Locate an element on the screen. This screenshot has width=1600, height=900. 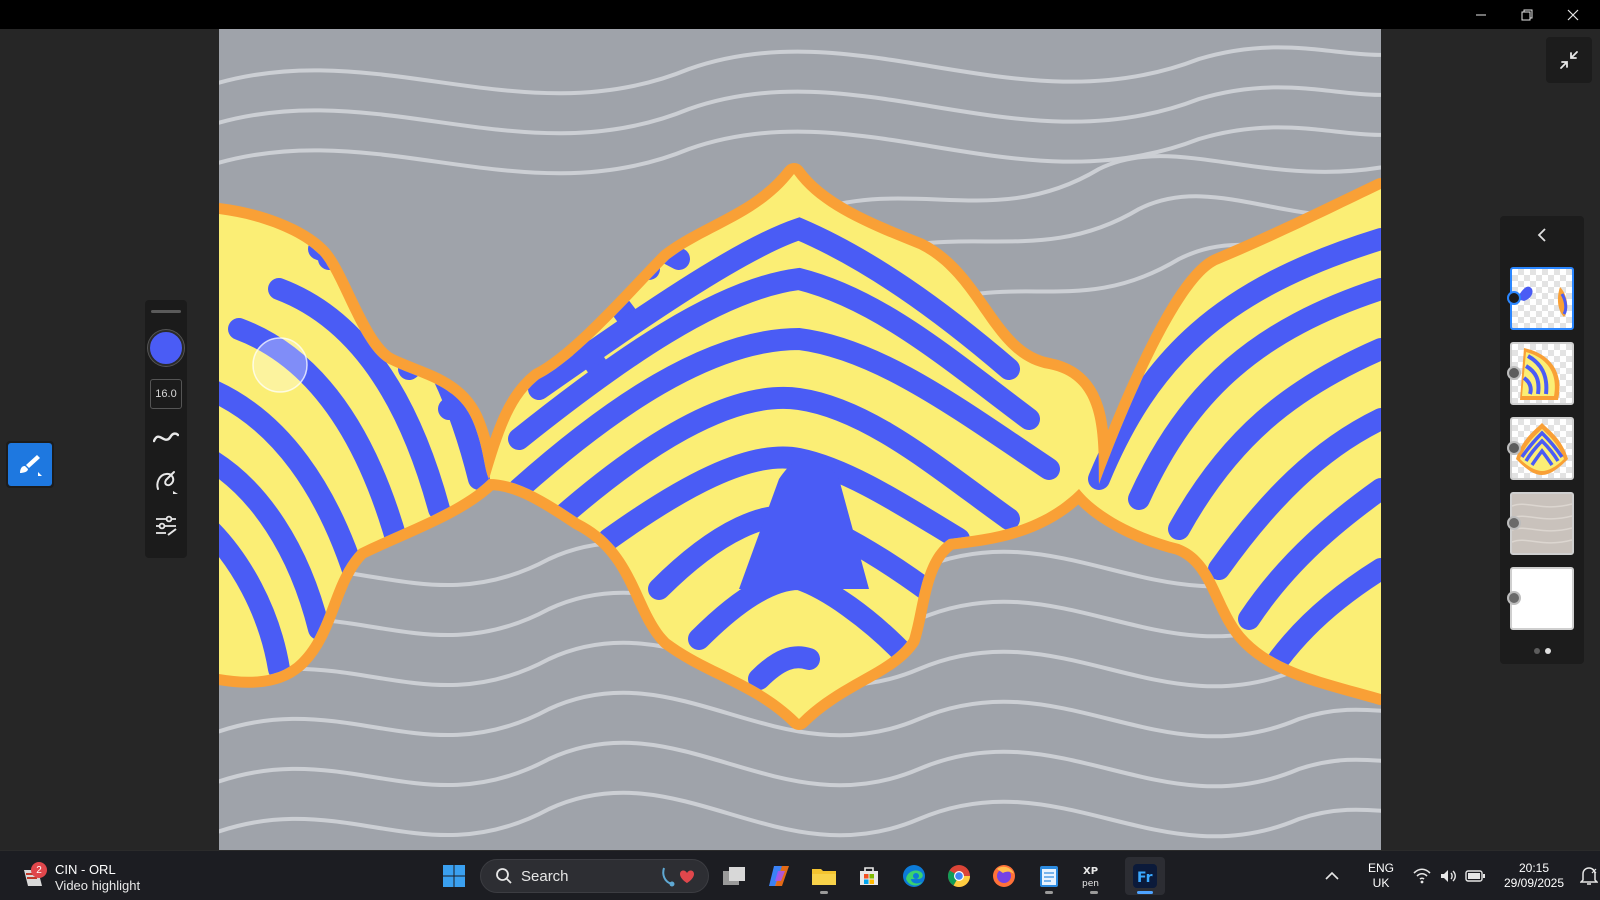
xp-pen-button: XP pen is located at coordinates (1094, 876).